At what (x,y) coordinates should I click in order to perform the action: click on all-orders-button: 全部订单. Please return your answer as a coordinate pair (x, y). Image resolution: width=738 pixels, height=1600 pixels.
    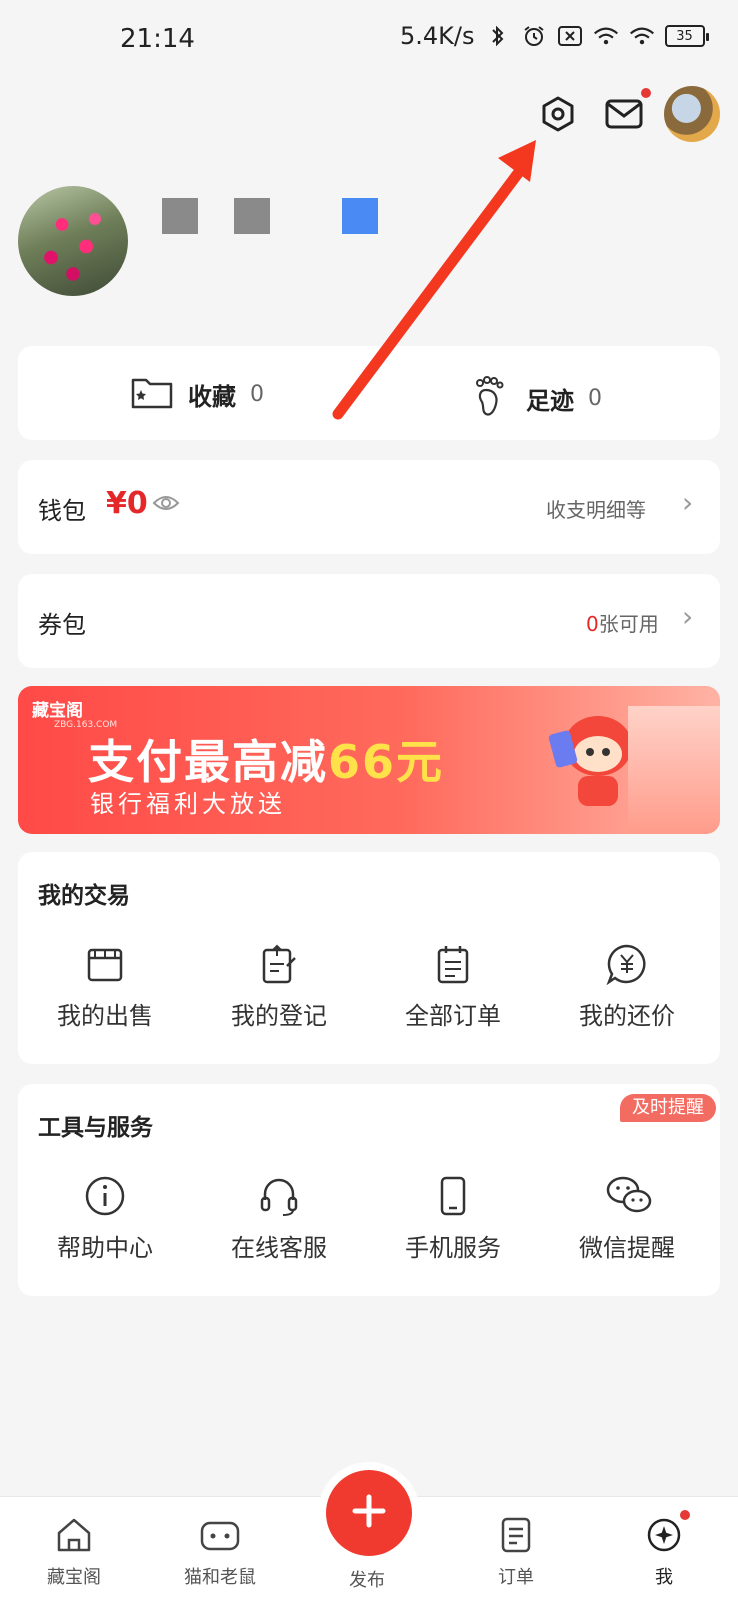
    Looking at the image, I should click on (453, 986).